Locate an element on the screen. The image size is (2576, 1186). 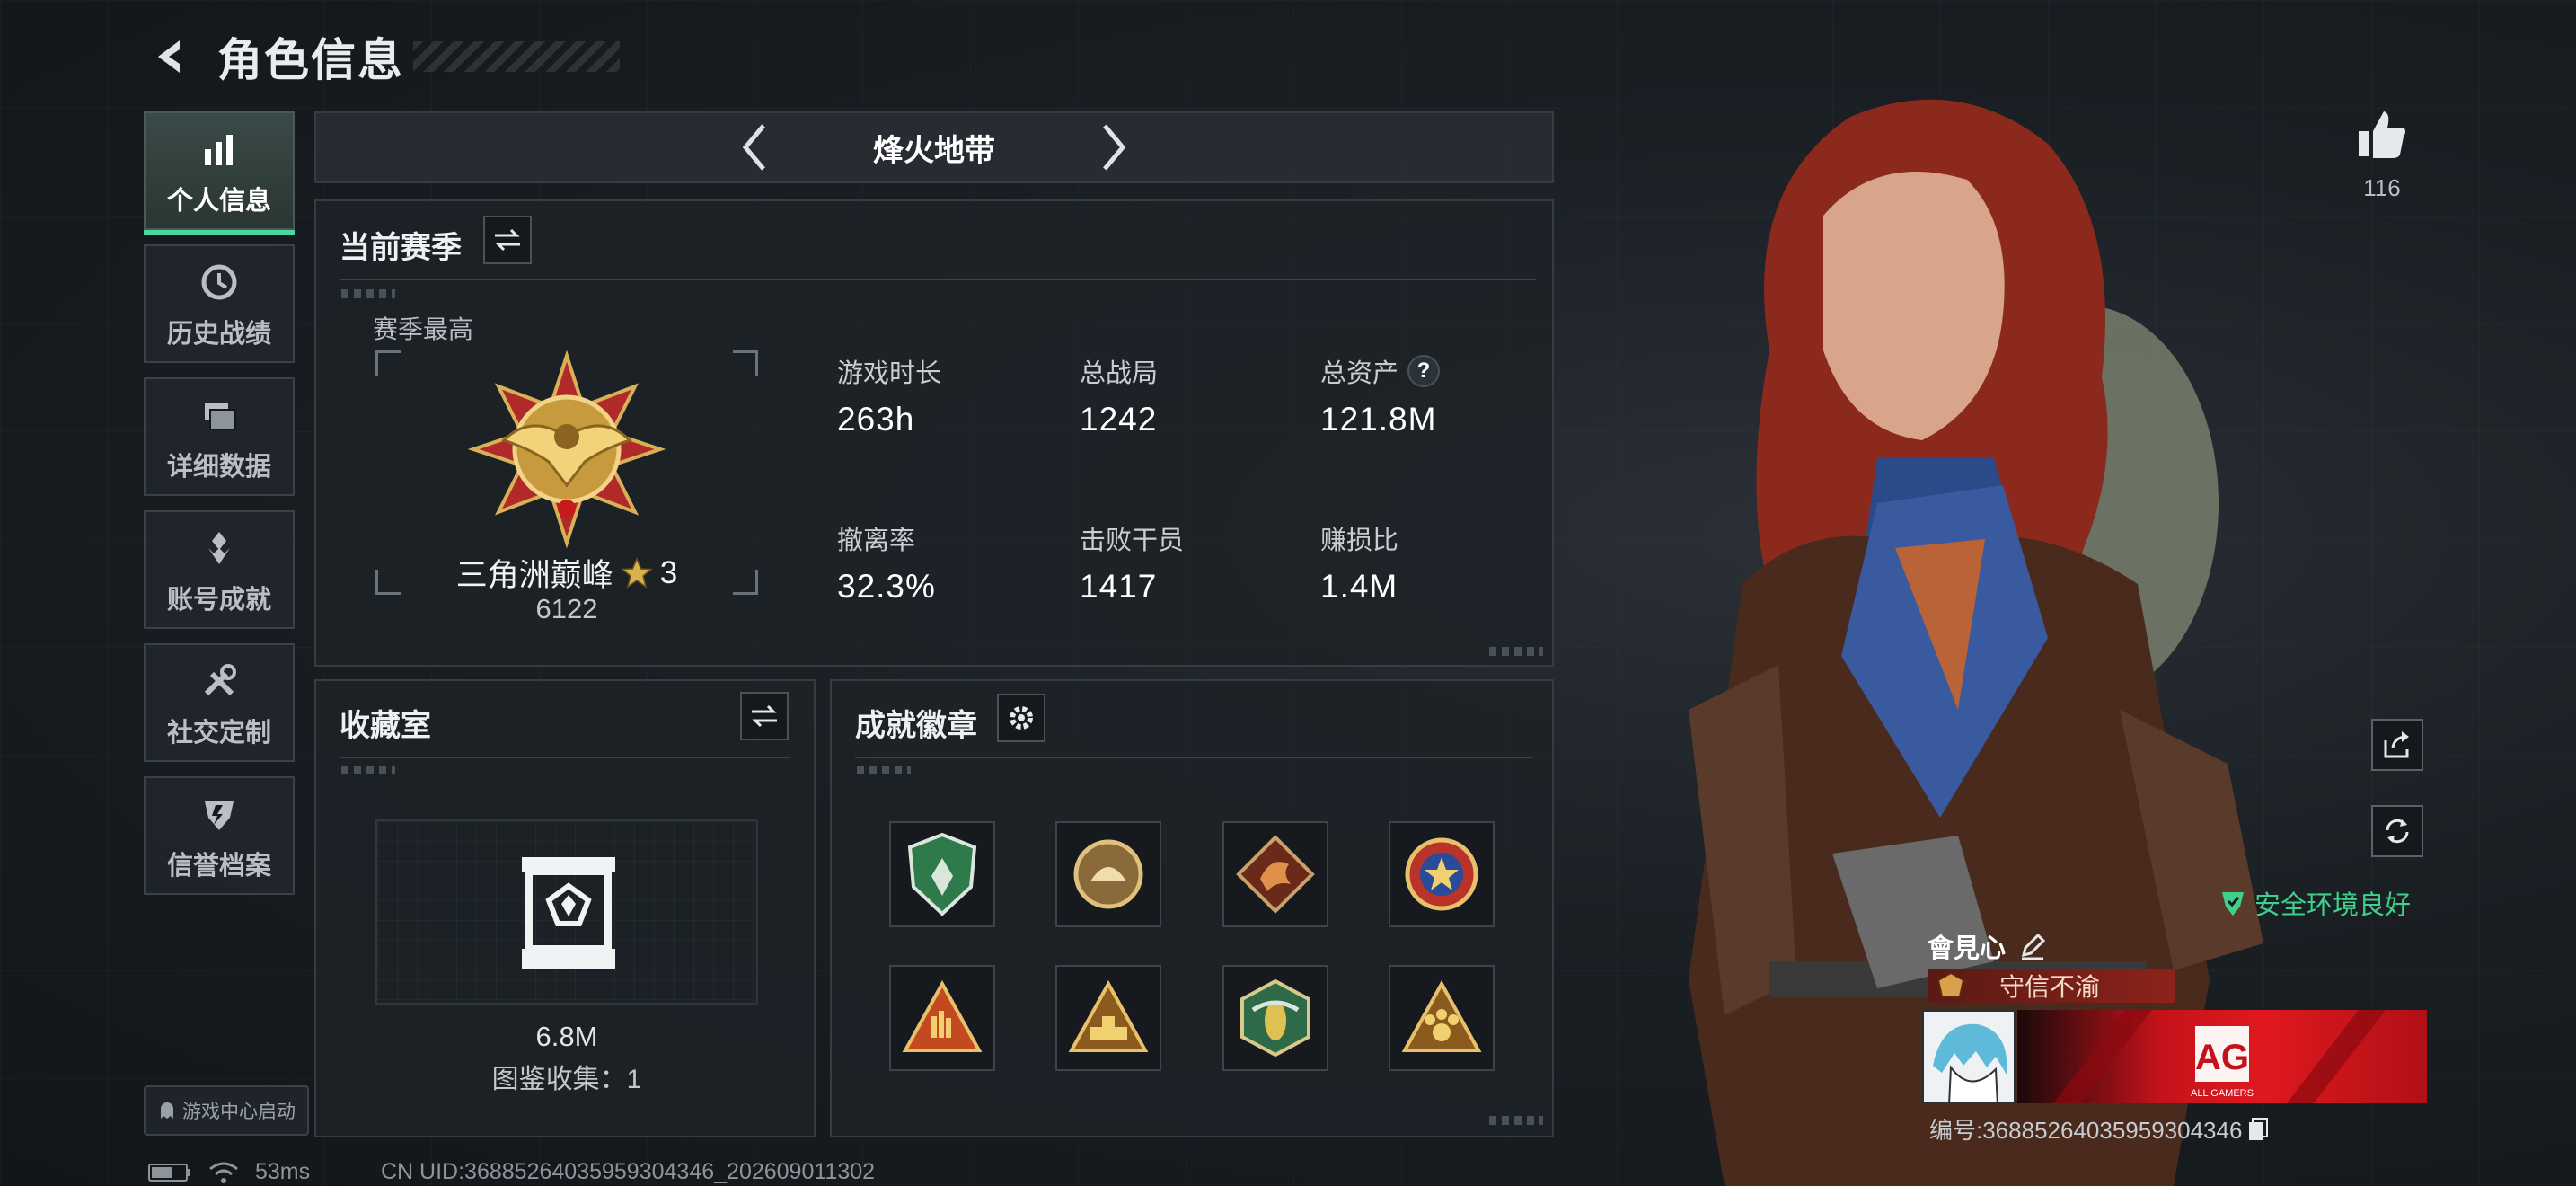
rock-hand-badge-icon is located at coordinates (942, 1016).